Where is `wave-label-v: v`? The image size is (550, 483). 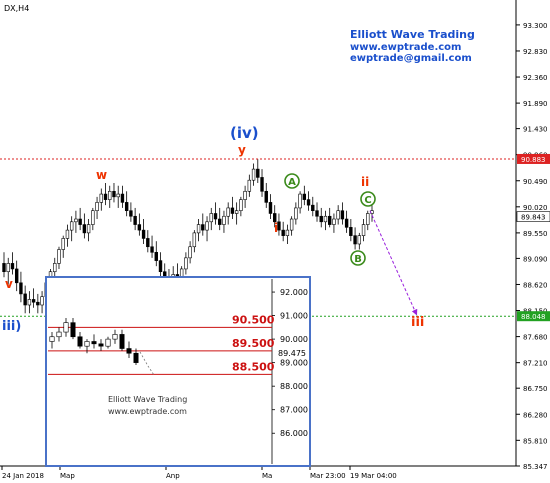 wave-label-v: v is located at coordinates (9, 284).